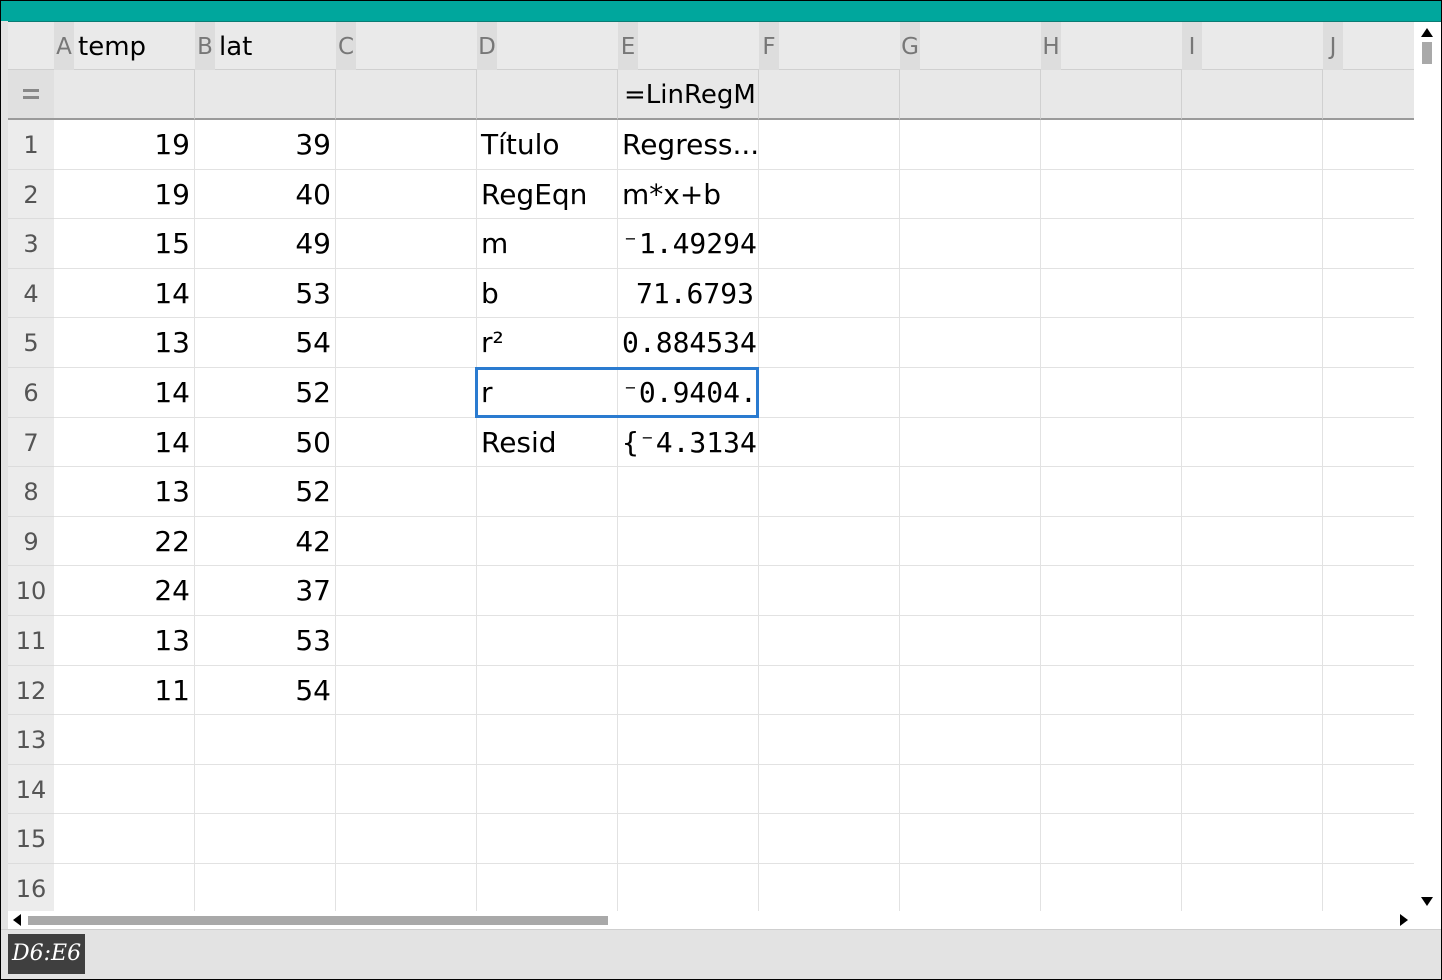 This screenshot has height=980, width=1442. I want to click on formula-cell-d, so click(547, 95).